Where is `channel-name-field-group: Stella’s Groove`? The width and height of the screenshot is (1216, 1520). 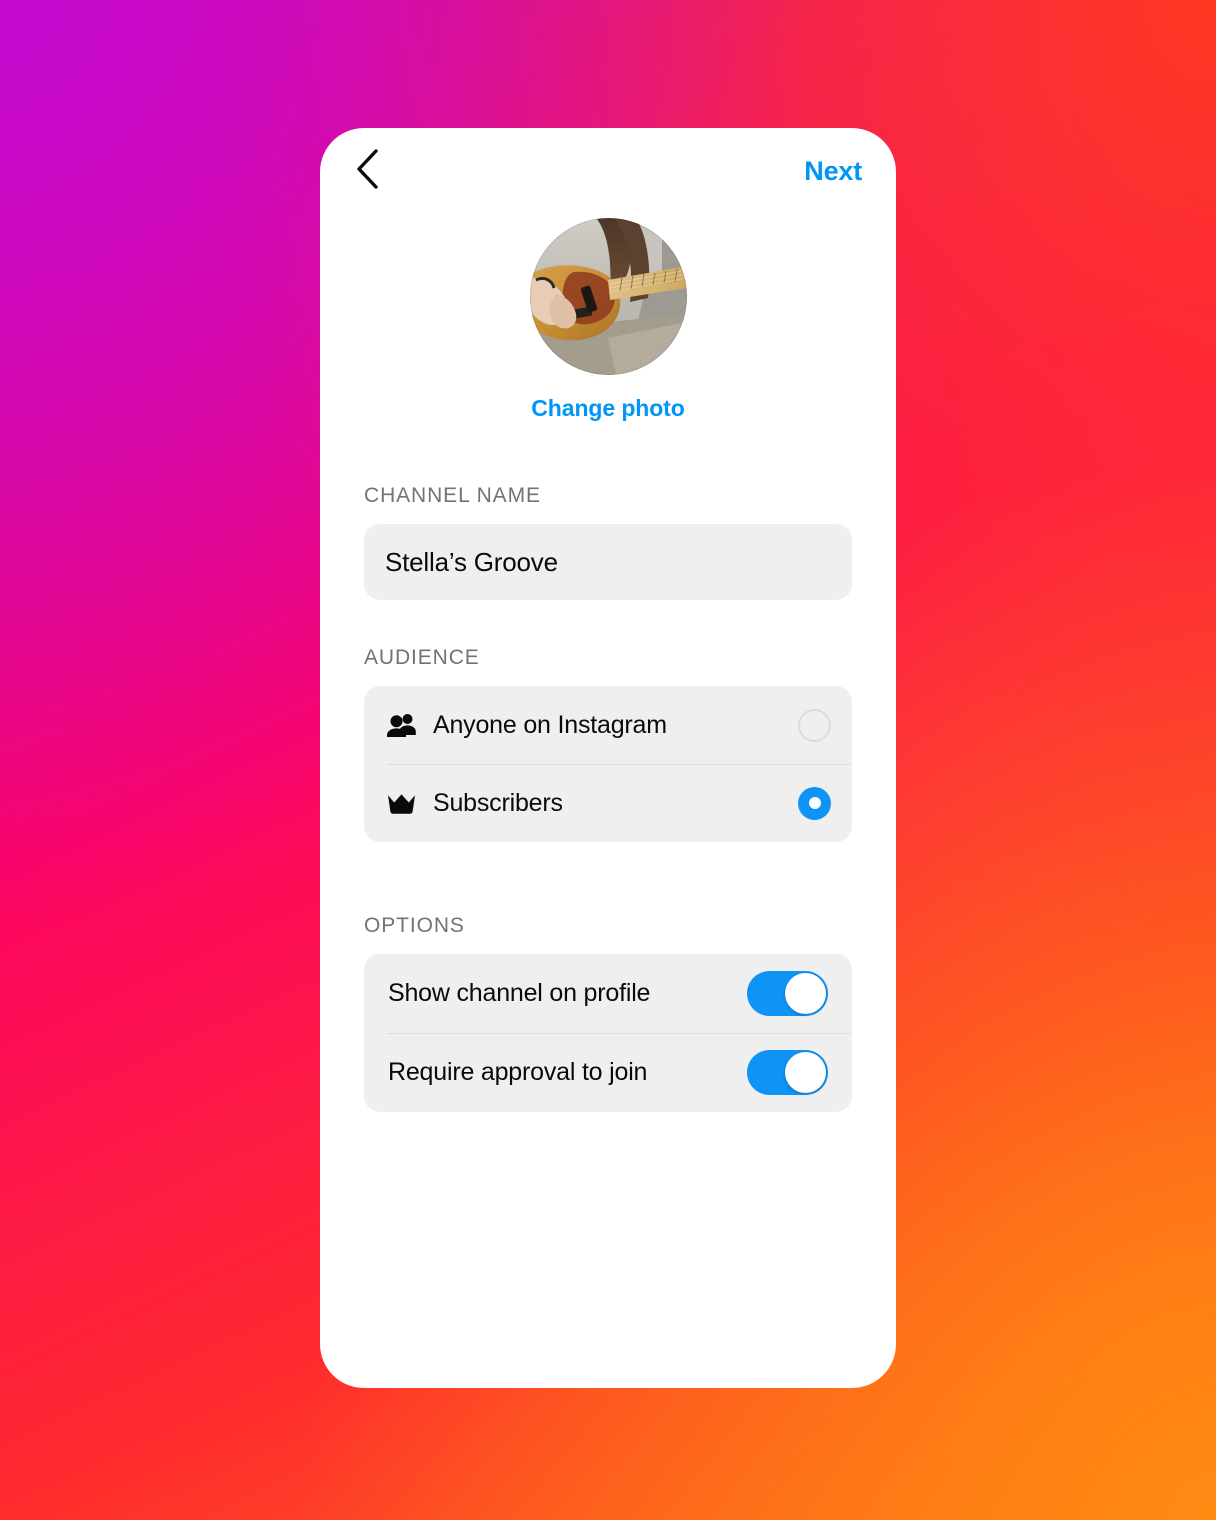
channel-name-field-group: Stella’s Groove is located at coordinates (608, 562).